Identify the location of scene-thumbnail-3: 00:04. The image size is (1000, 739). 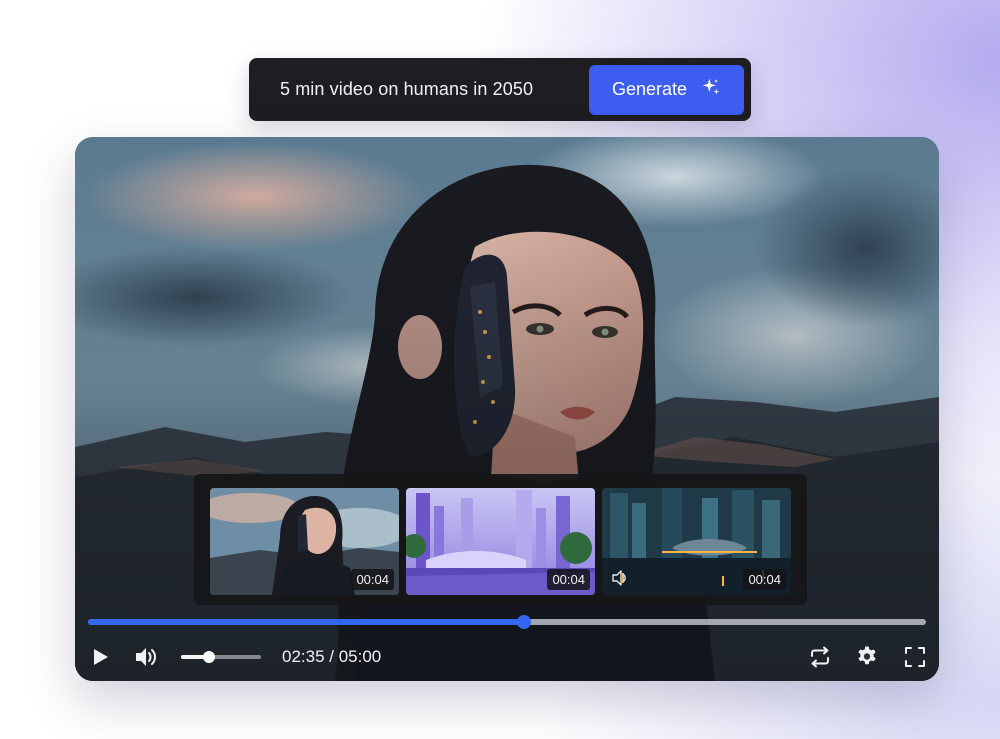
(696, 541).